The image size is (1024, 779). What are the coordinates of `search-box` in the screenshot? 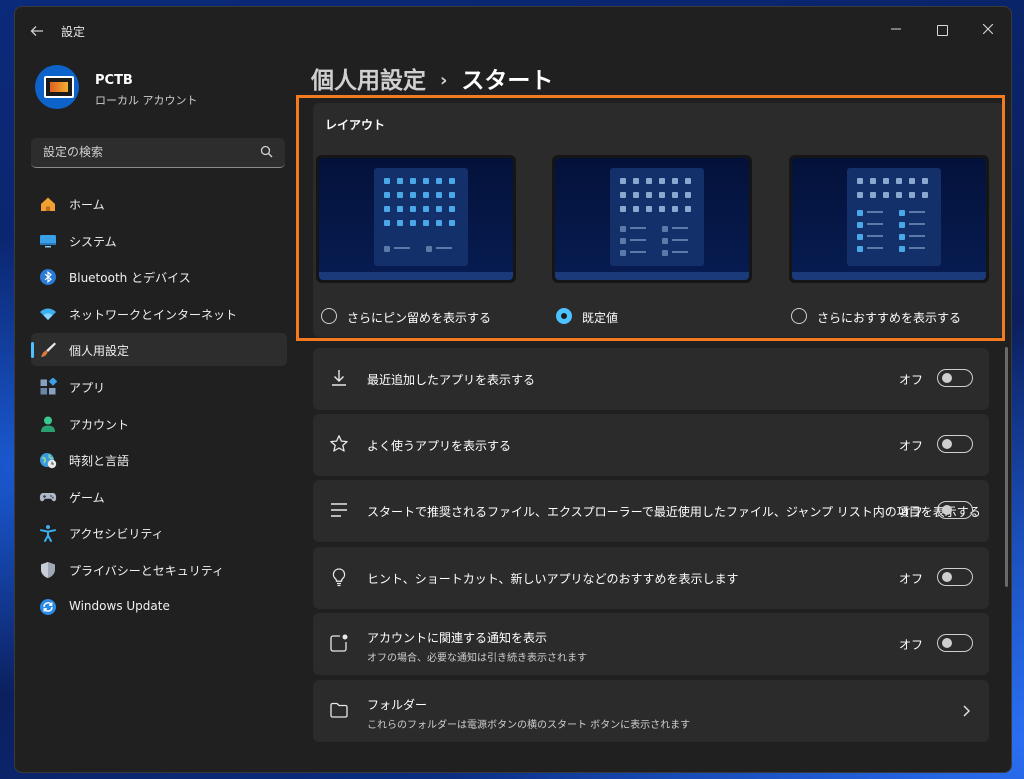 It's located at (158, 153).